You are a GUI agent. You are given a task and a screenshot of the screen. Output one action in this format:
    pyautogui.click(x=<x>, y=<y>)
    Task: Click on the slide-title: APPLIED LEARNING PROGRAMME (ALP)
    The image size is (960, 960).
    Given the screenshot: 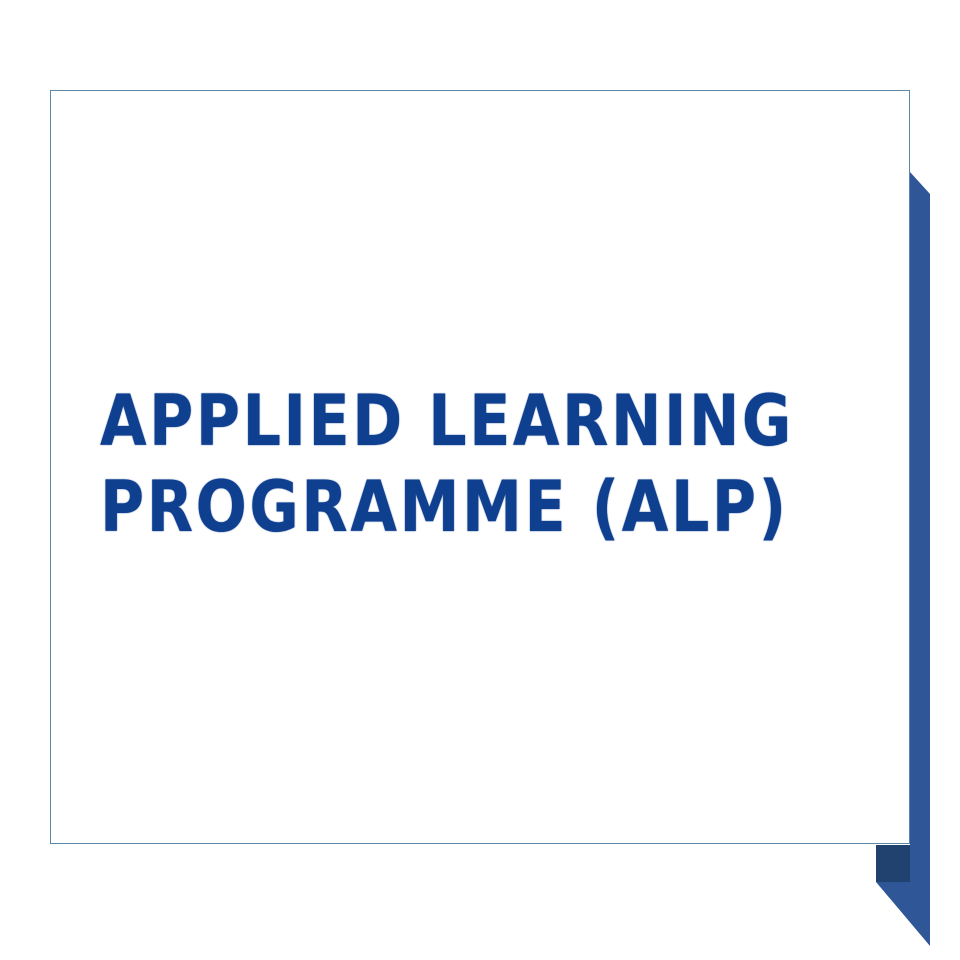 What is the action you would take?
    pyautogui.click(x=447, y=464)
    